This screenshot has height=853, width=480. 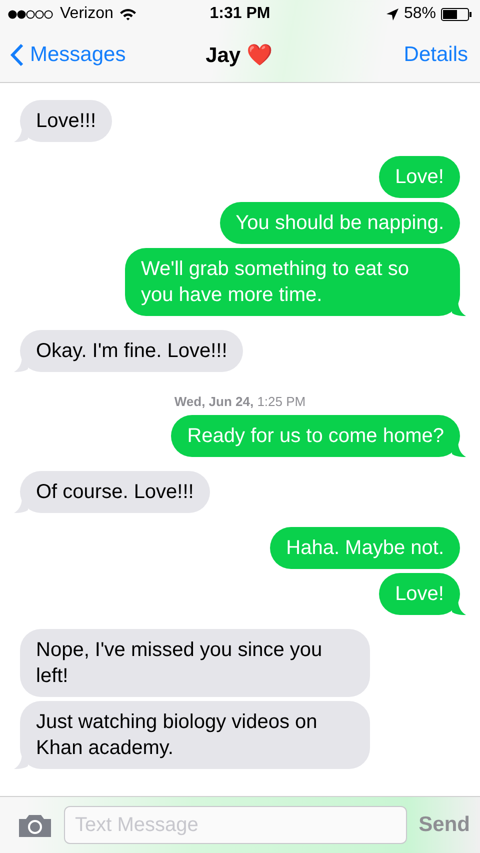 I want to click on sent-message-bubble: We'll grab something to eat so you have more time., so click(x=292, y=282).